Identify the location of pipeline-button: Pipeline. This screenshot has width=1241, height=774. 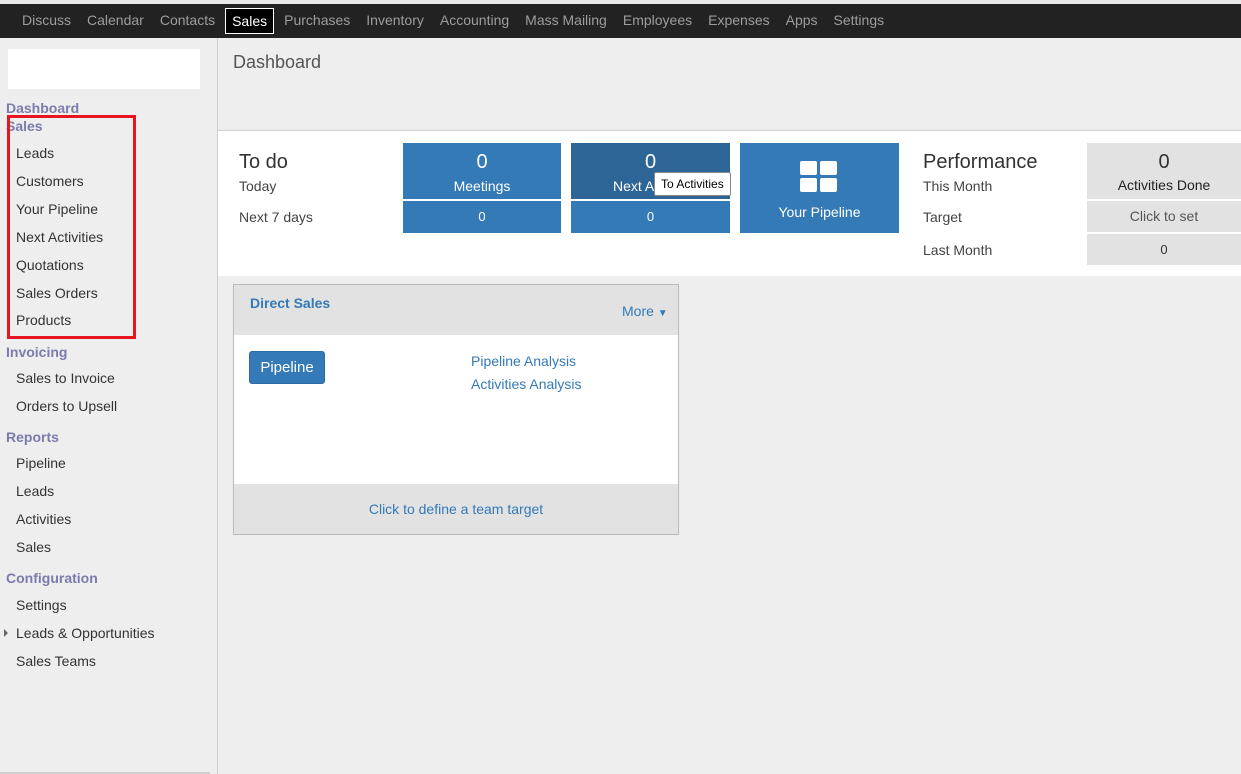
(287, 367).